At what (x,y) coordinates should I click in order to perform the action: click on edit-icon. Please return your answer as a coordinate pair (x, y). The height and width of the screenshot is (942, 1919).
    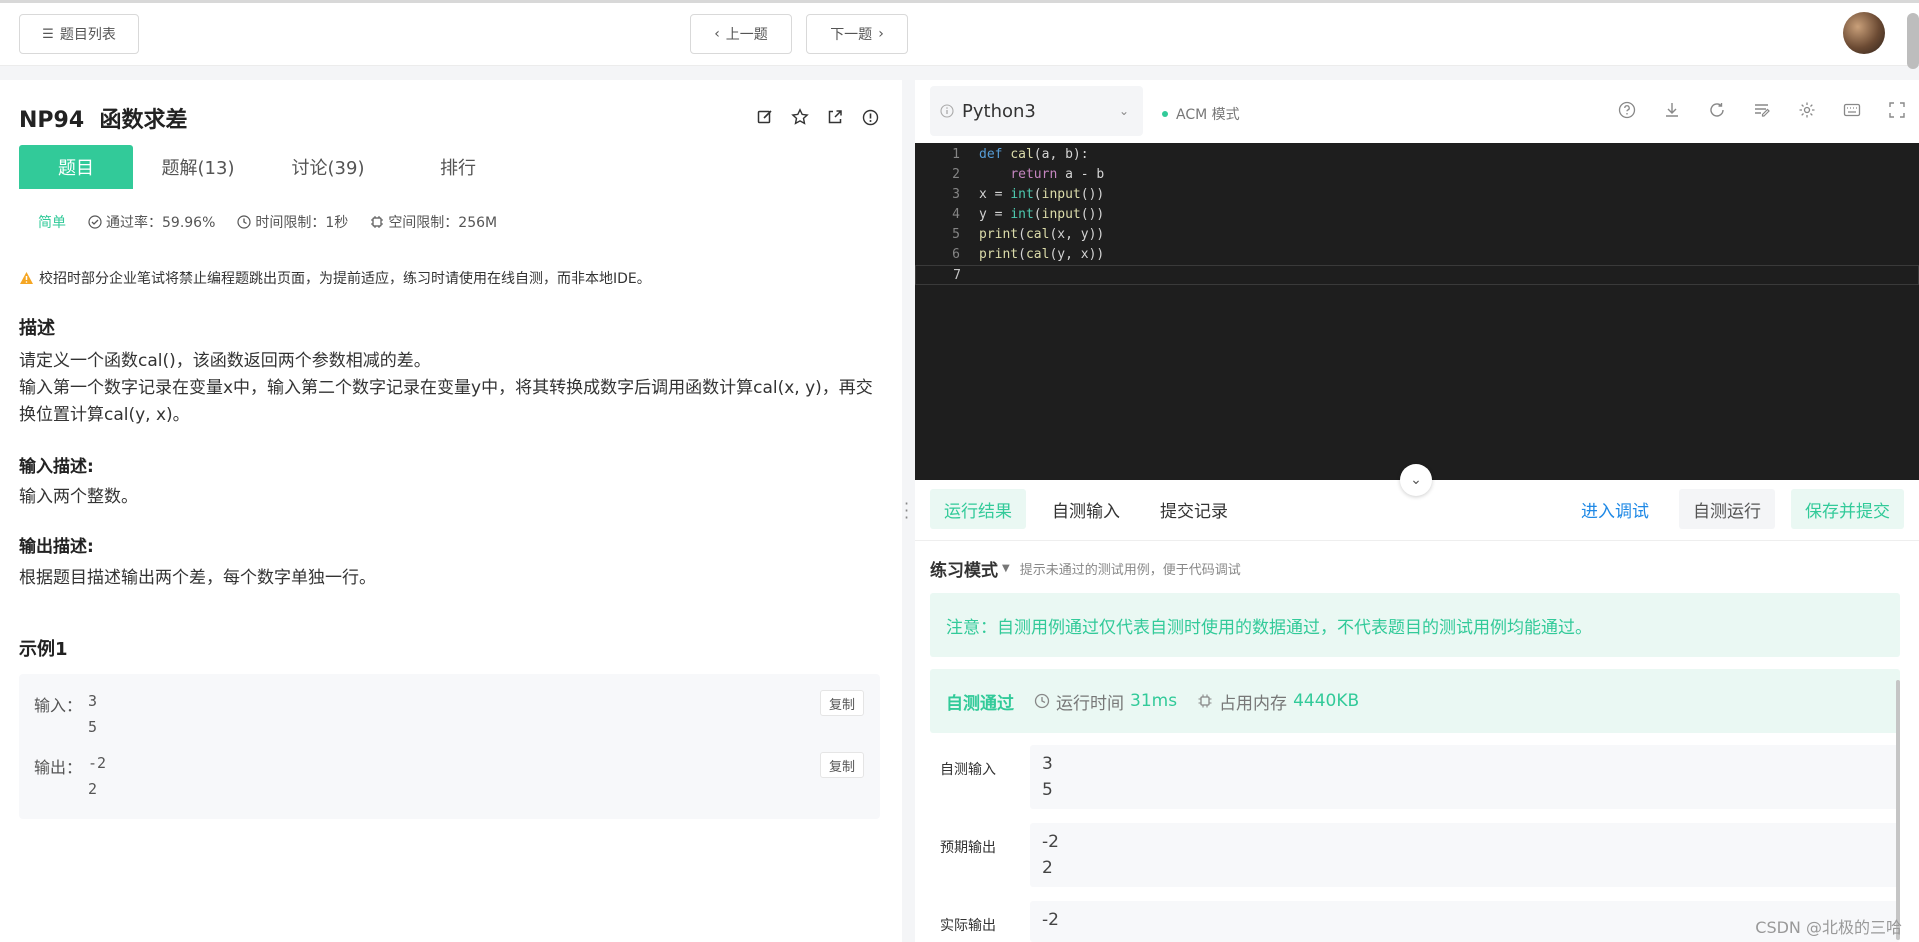
    Looking at the image, I should click on (765, 117).